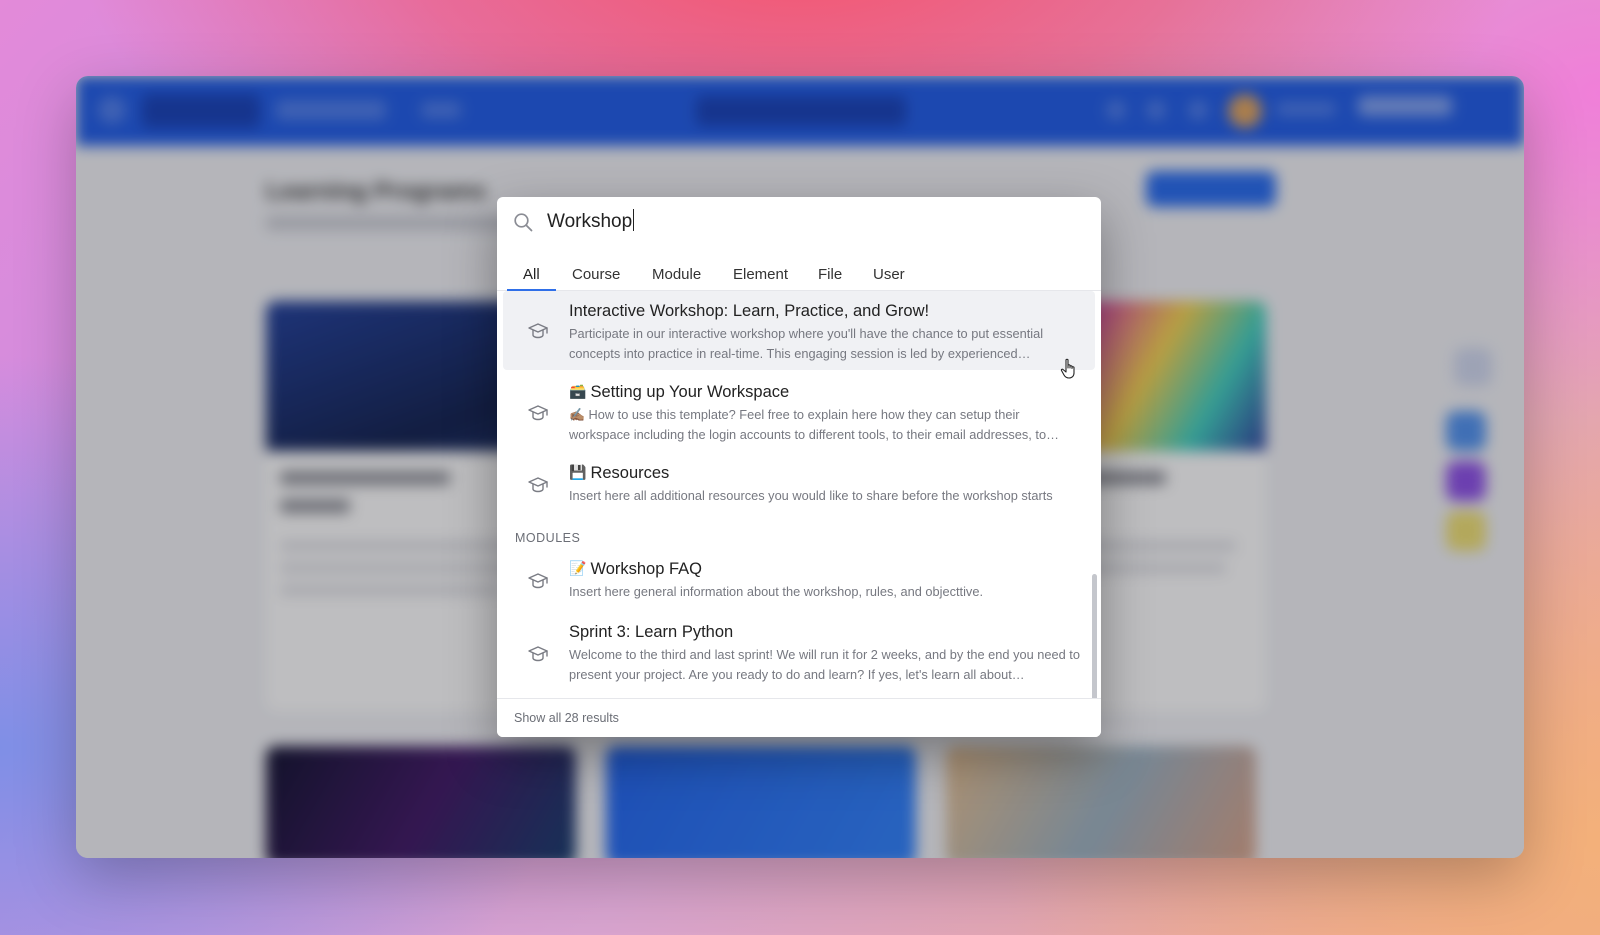 This screenshot has width=1600, height=935. I want to click on search-bar: Workshop, so click(799, 222).